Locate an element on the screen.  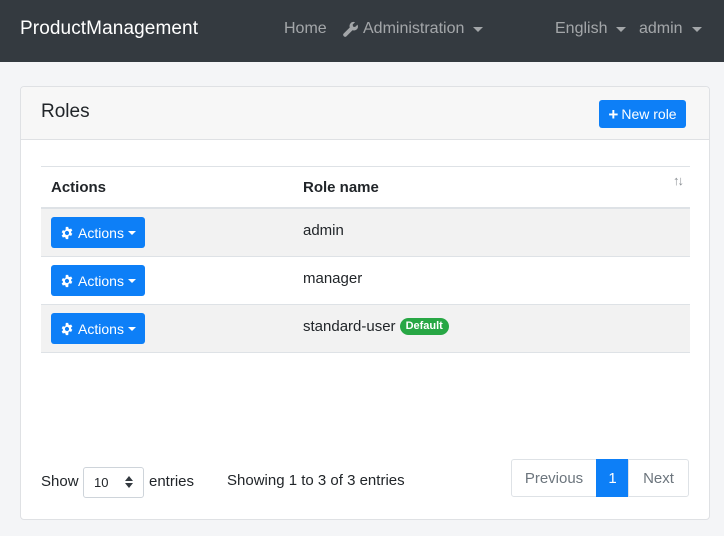
role-name-cell: manager is located at coordinates (332, 278).